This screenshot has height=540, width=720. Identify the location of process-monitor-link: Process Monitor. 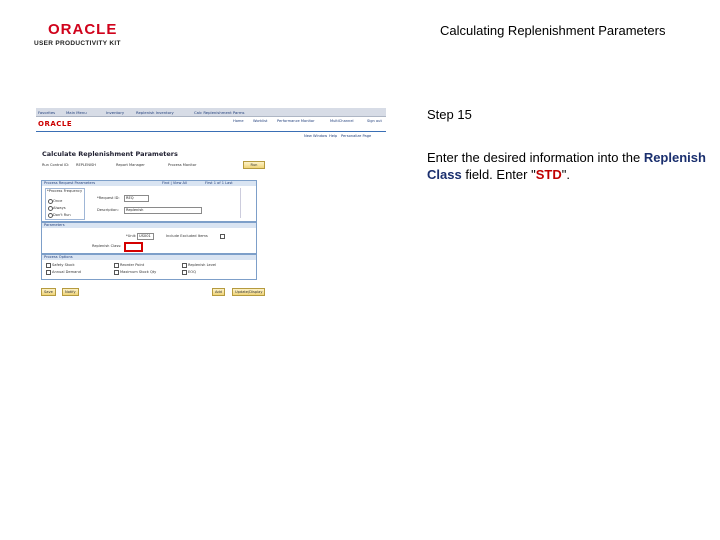
(182, 165).